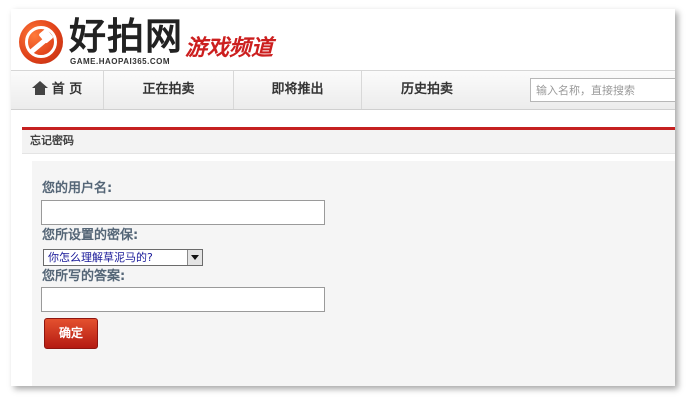  What do you see at coordinates (67, 89) in the screenshot?
I see `nav-home-label: 首 页` at bounding box center [67, 89].